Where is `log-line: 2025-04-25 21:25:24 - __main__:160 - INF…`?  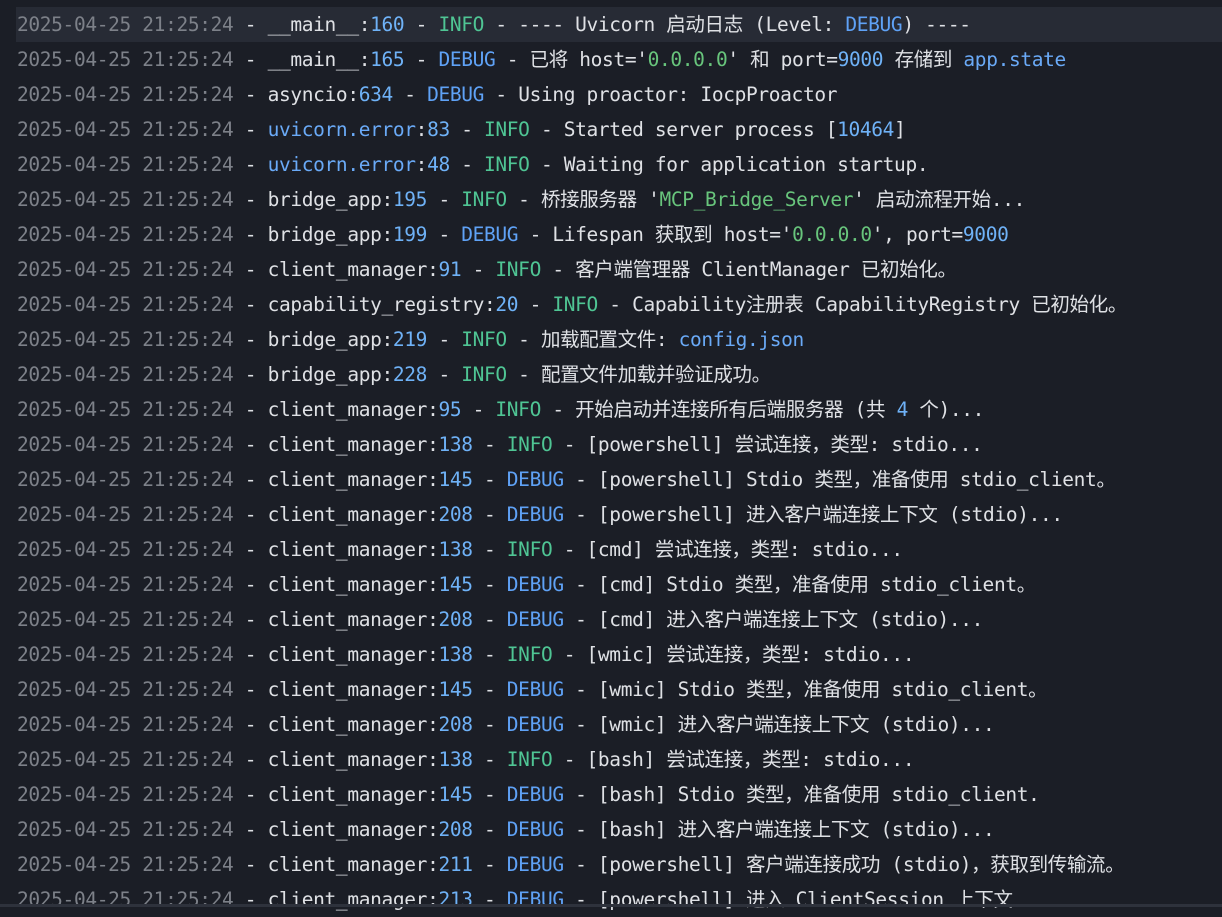 log-line: 2025-04-25 21:25:24 - __main__:160 - INF… is located at coordinates (619, 24).